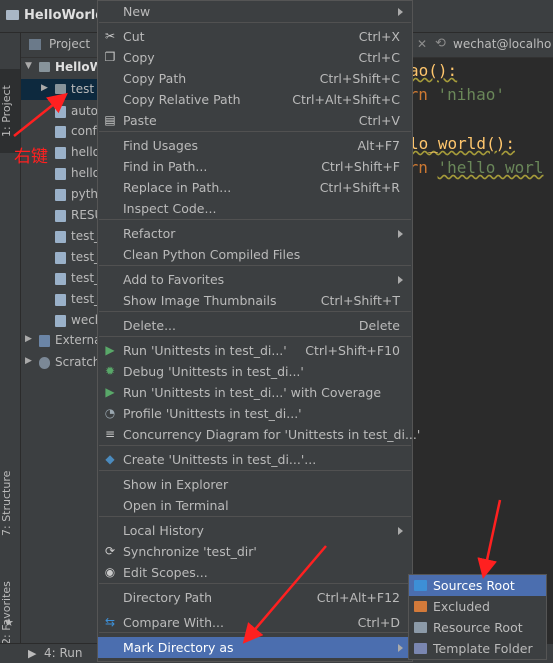  I want to click on arrow-to-mark-directory, so click(284, 594).